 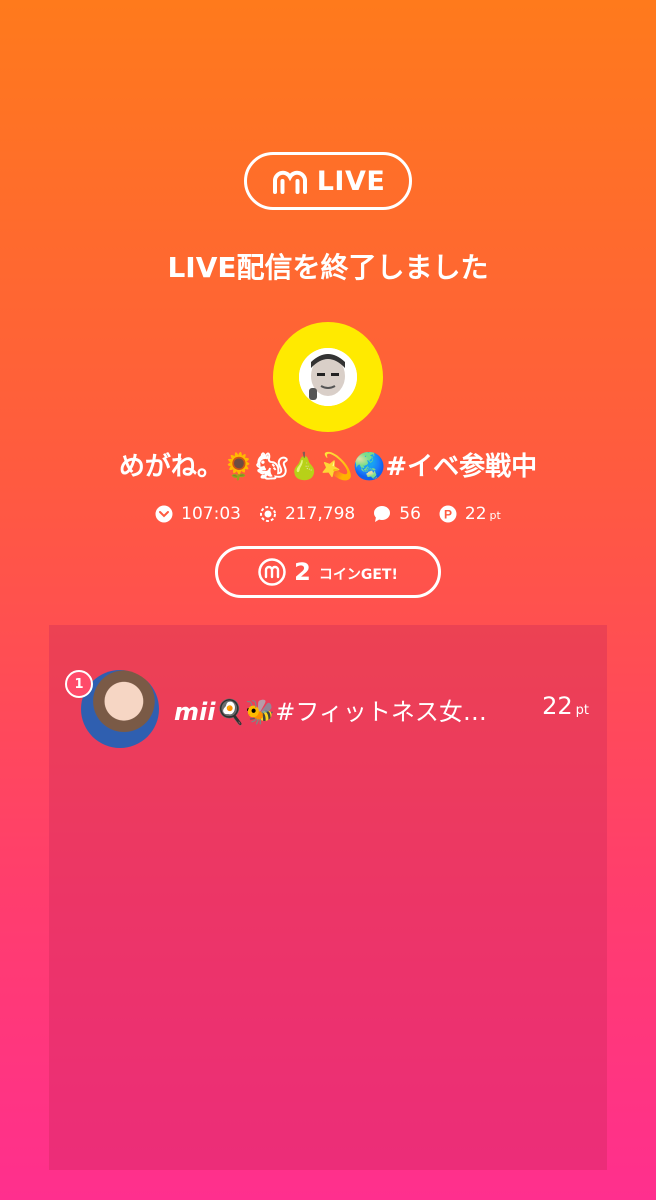 I want to click on avatar-photo, so click(x=328, y=377).